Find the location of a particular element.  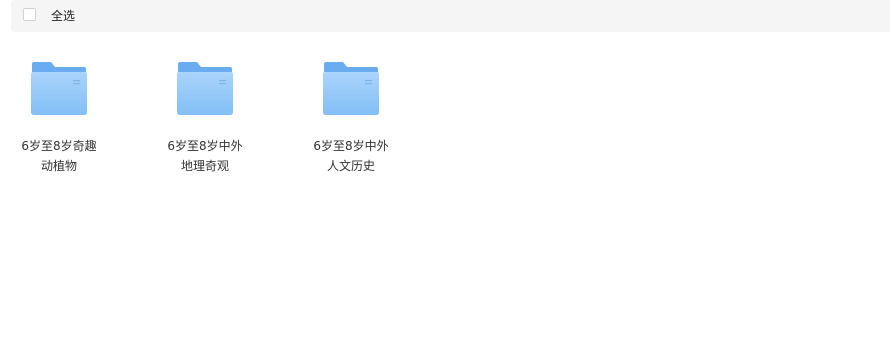

select-all-label: 全选 is located at coordinates (63, 16).